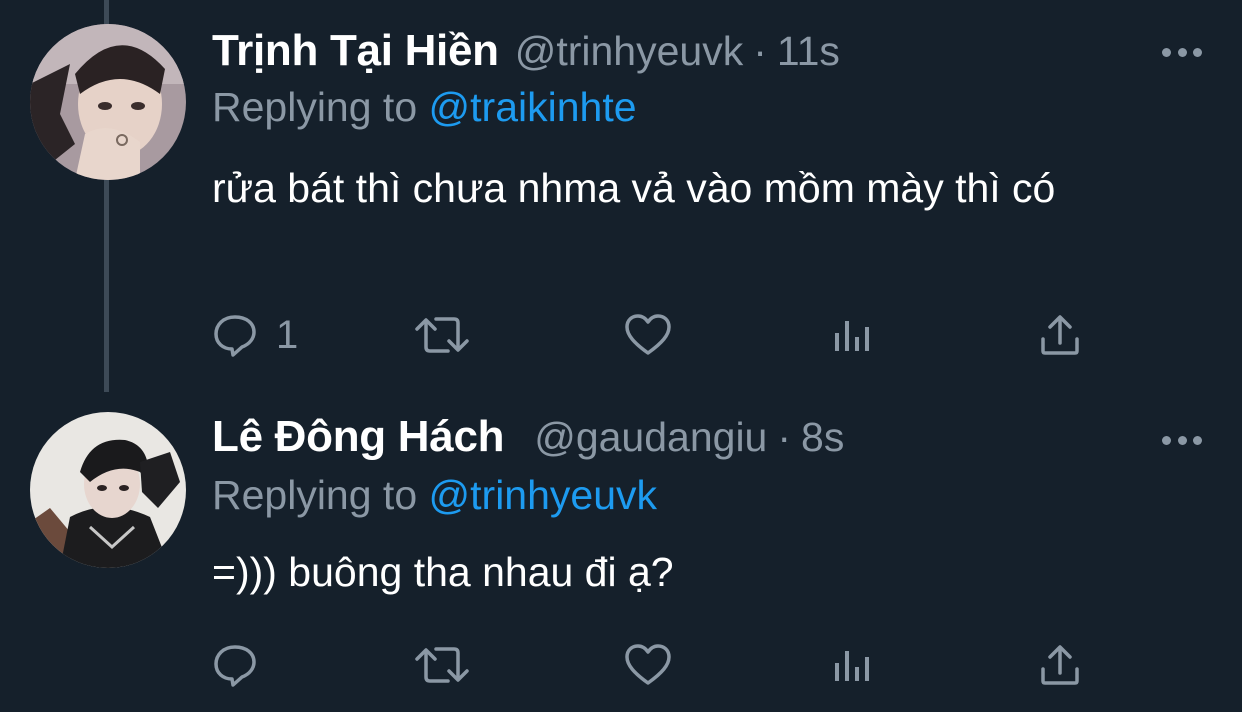 The height and width of the screenshot is (712, 1242). What do you see at coordinates (355, 51) in the screenshot?
I see `display-name: Trịnh Tại Hiền` at bounding box center [355, 51].